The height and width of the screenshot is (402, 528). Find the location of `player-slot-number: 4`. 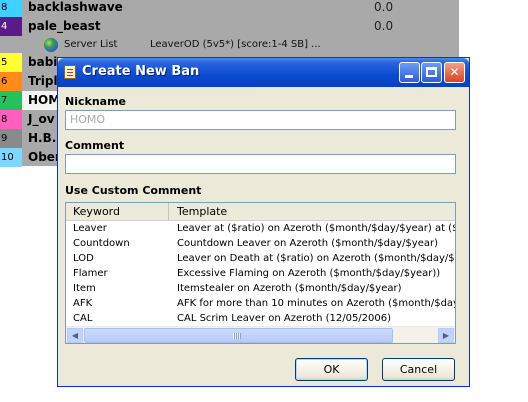

player-slot-number: 4 is located at coordinates (11, 26).